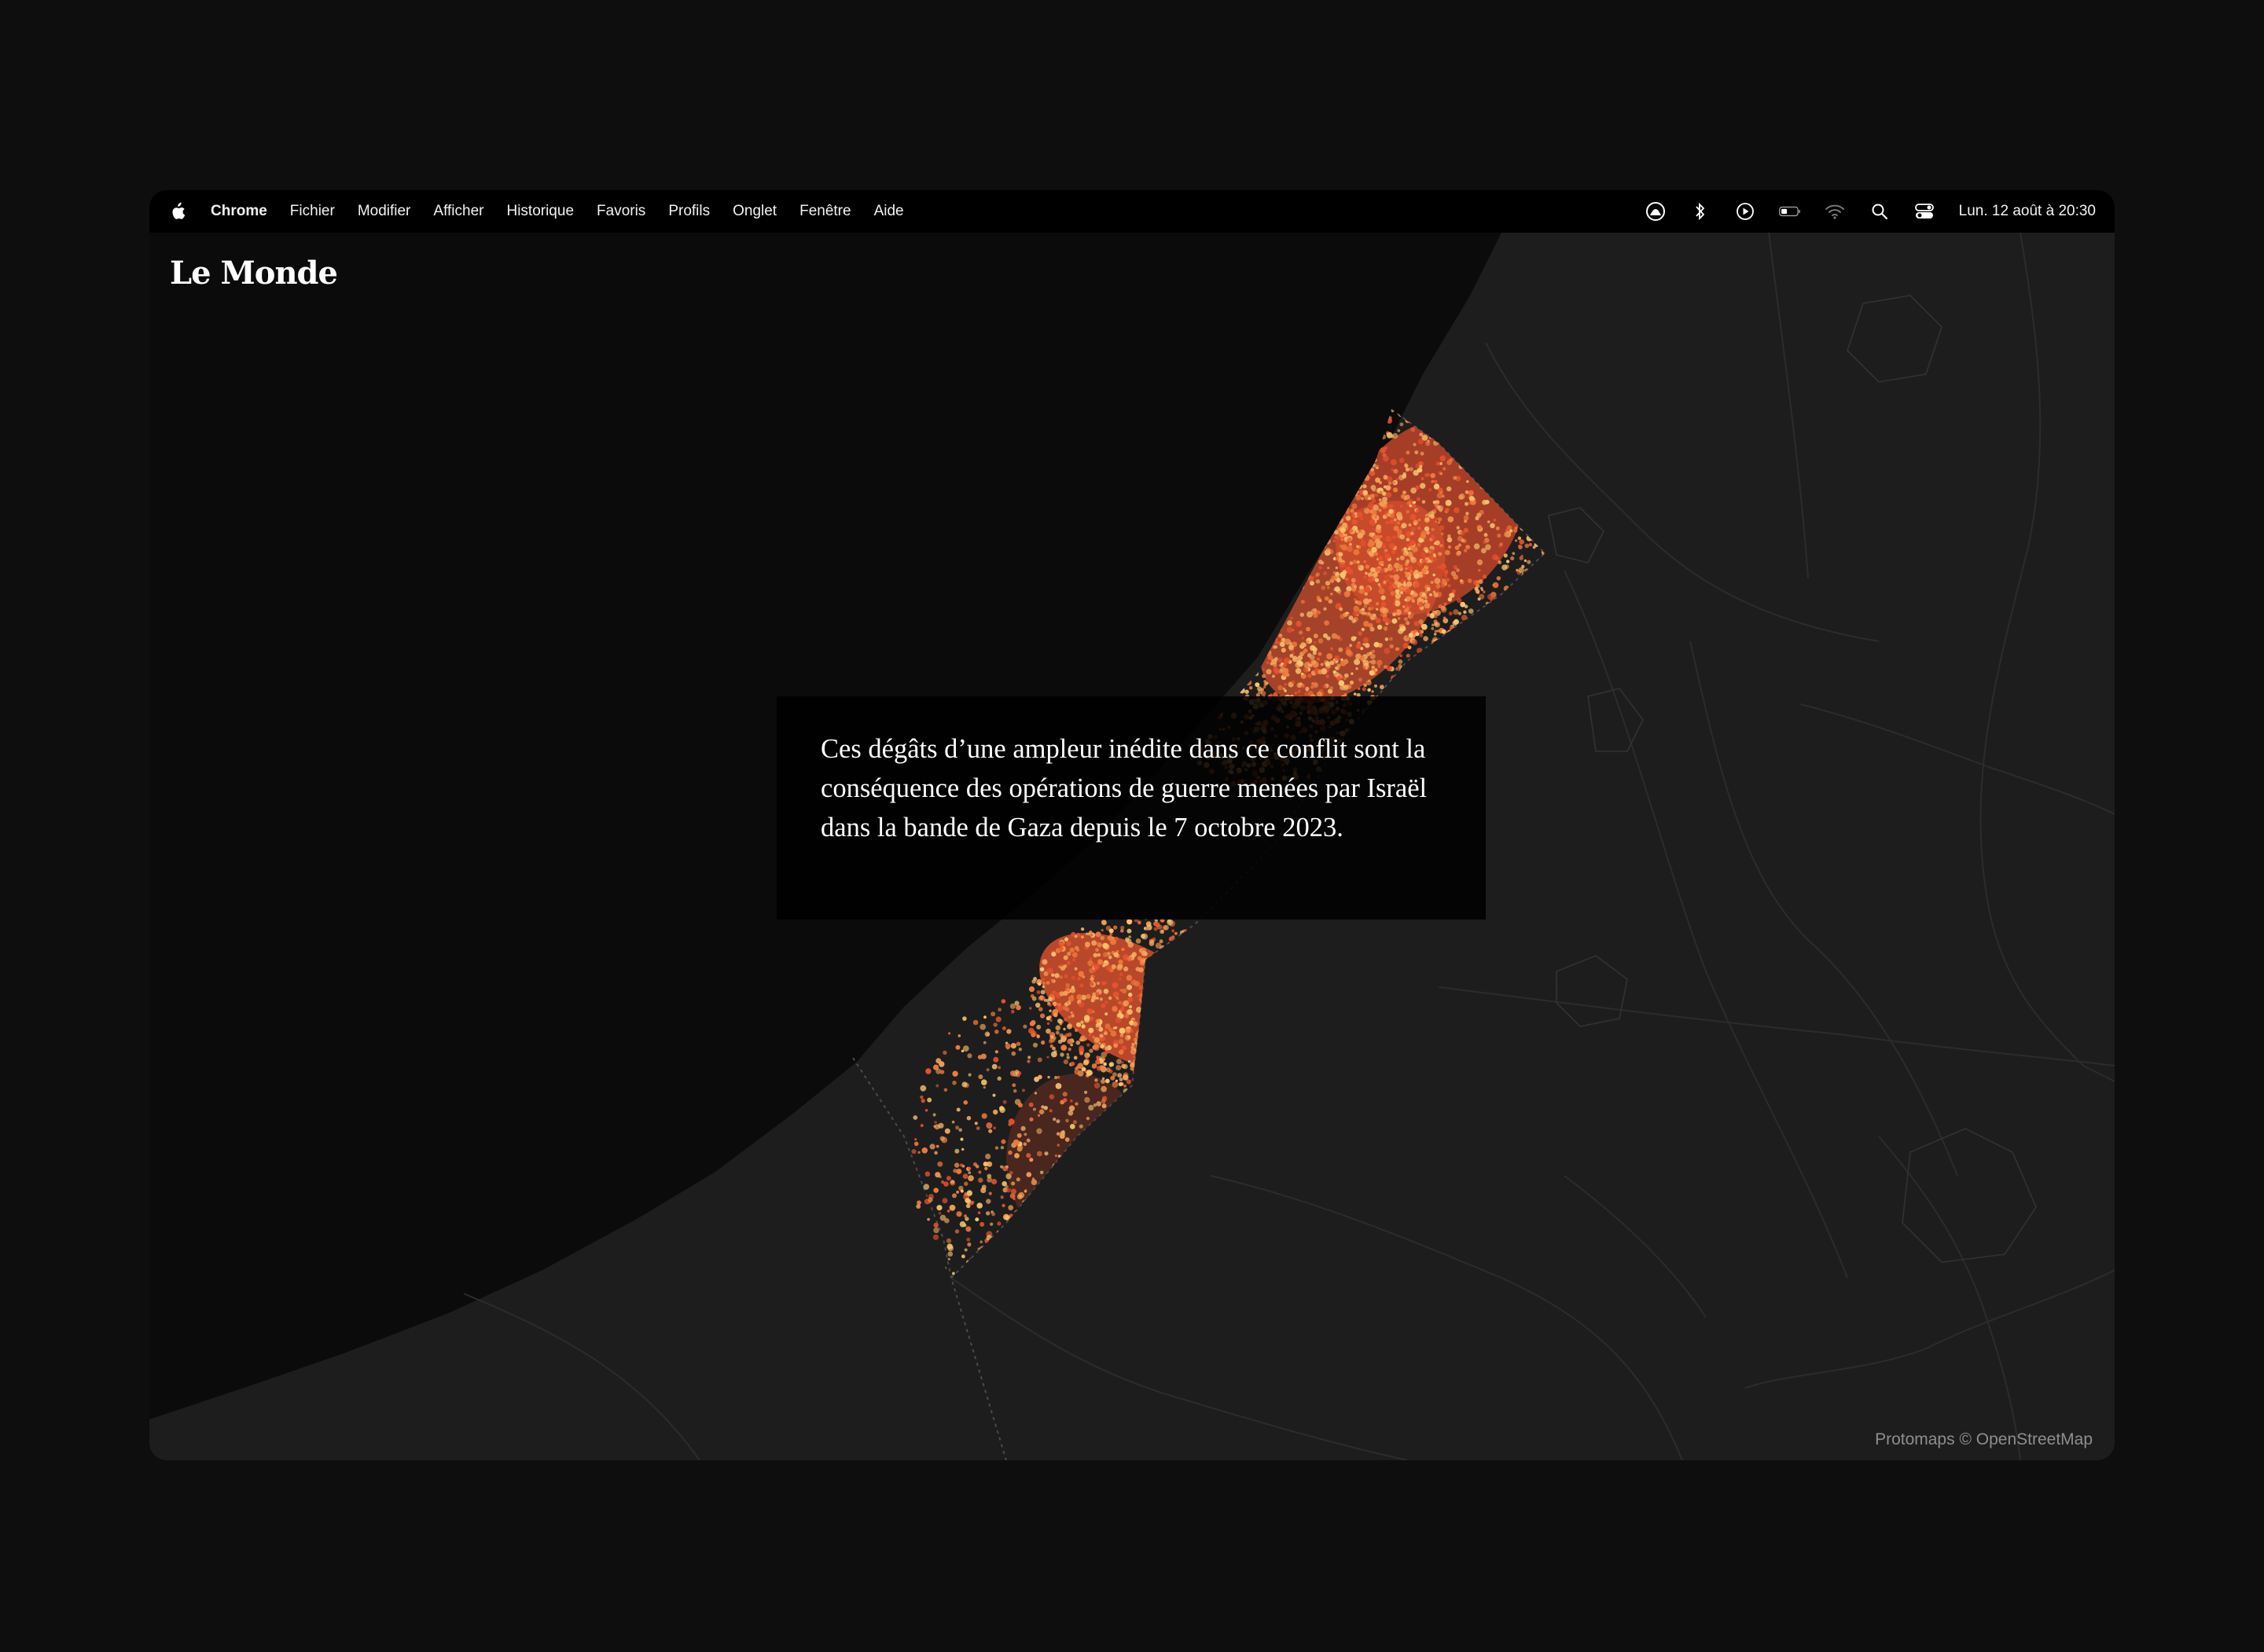 Image resolution: width=2264 pixels, height=1652 pixels. I want to click on menu-fichier: Fichier, so click(312, 211).